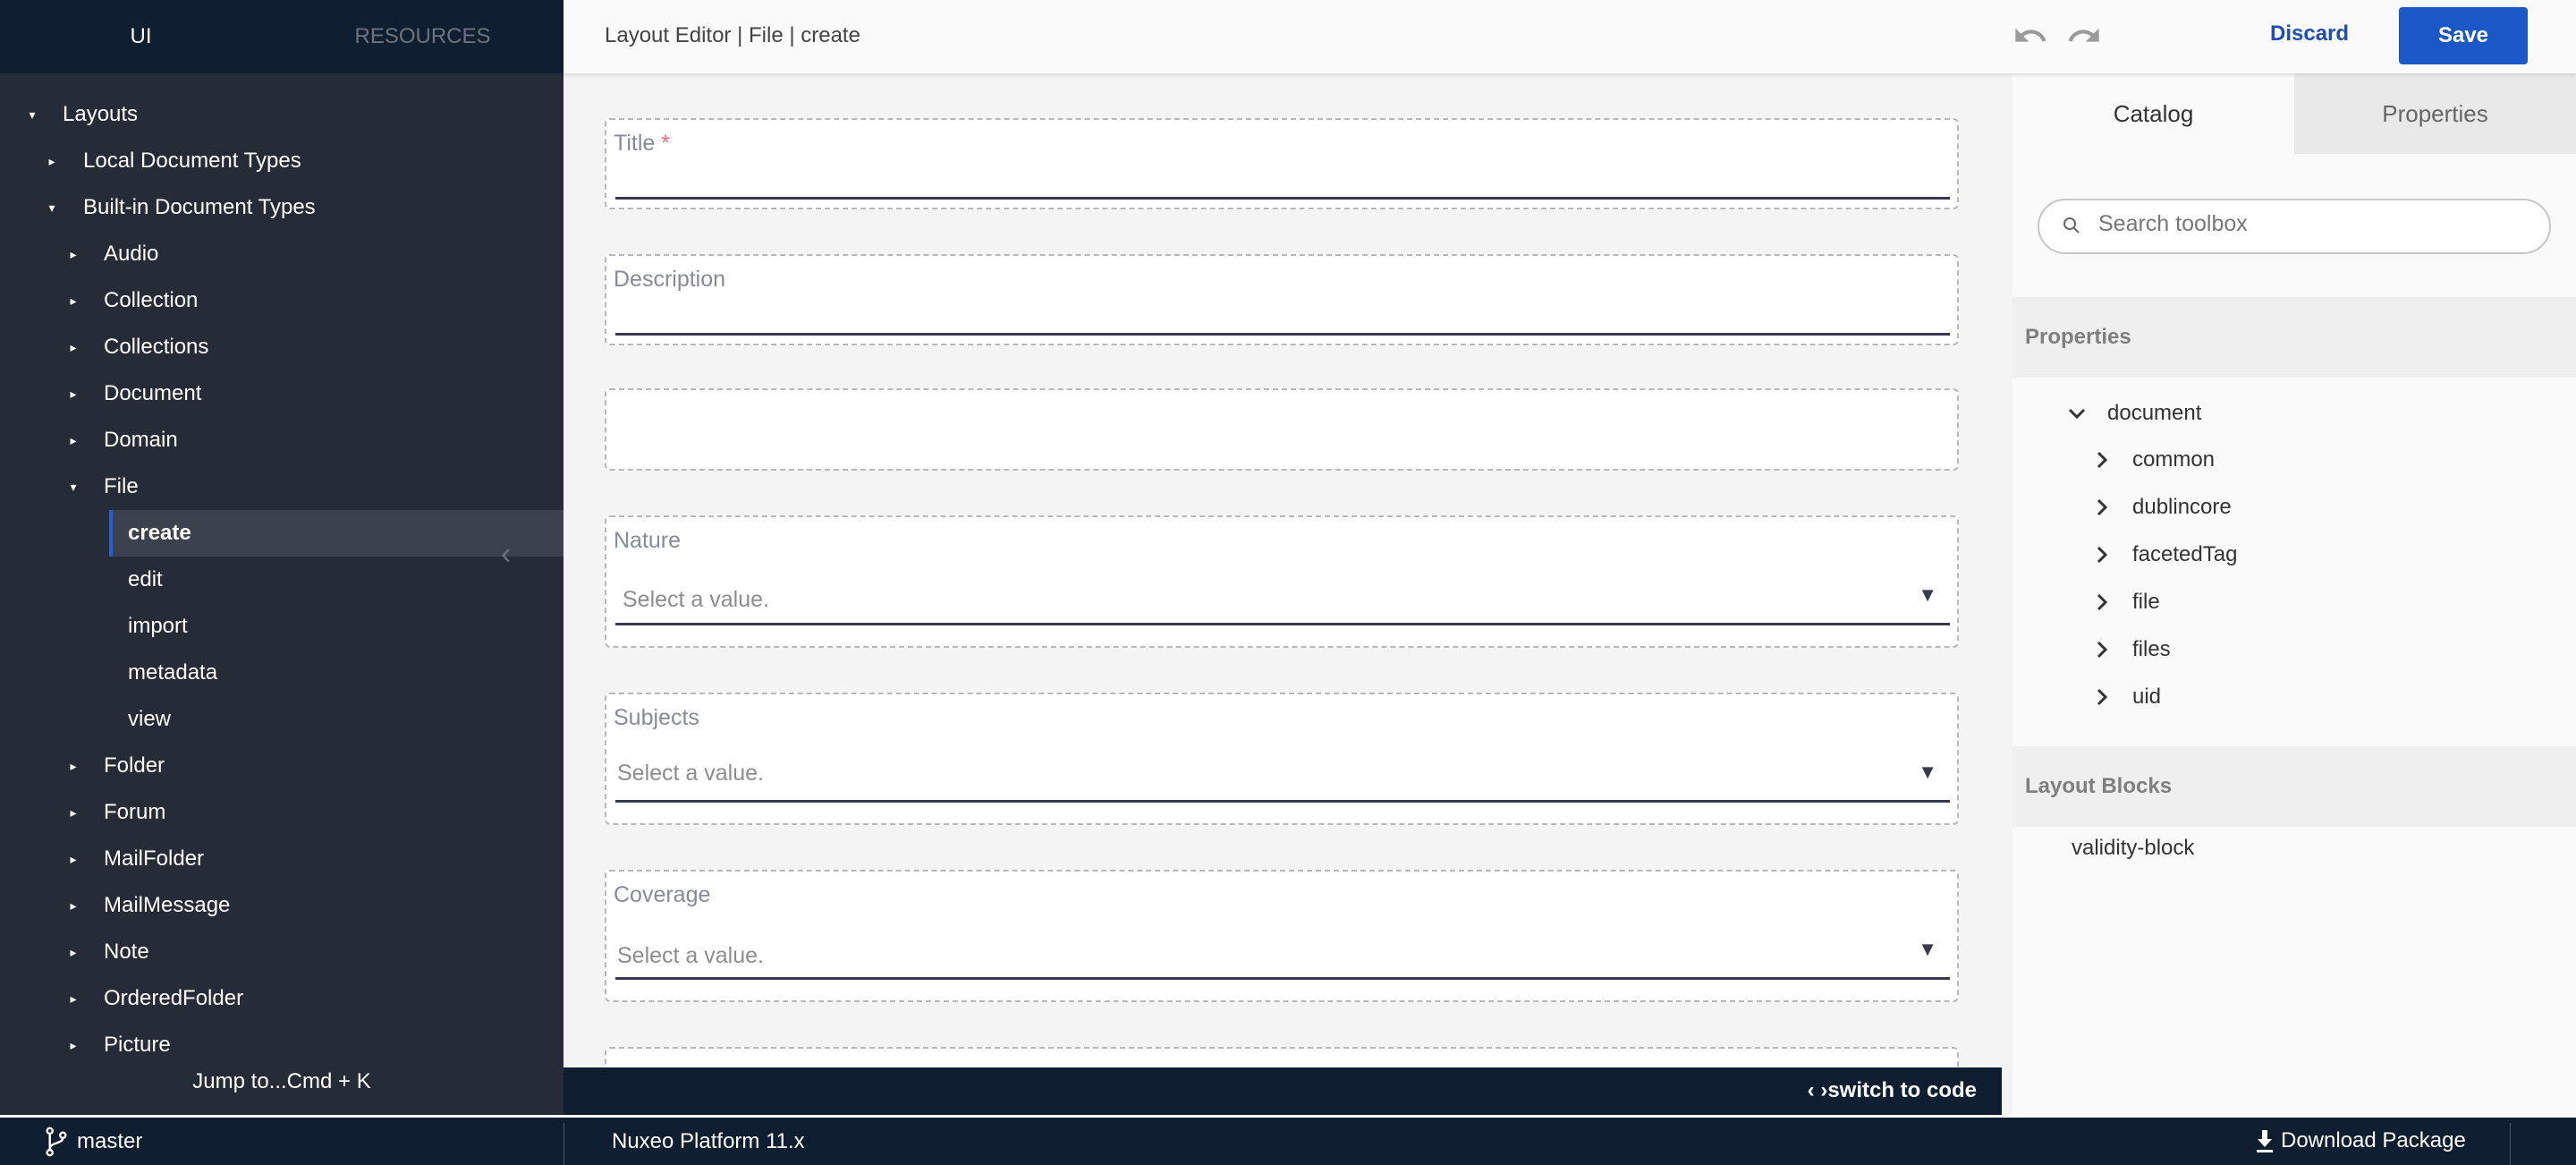 This screenshot has height=1165, width=2576. What do you see at coordinates (662, 895) in the screenshot?
I see `field-label: Coverage` at bounding box center [662, 895].